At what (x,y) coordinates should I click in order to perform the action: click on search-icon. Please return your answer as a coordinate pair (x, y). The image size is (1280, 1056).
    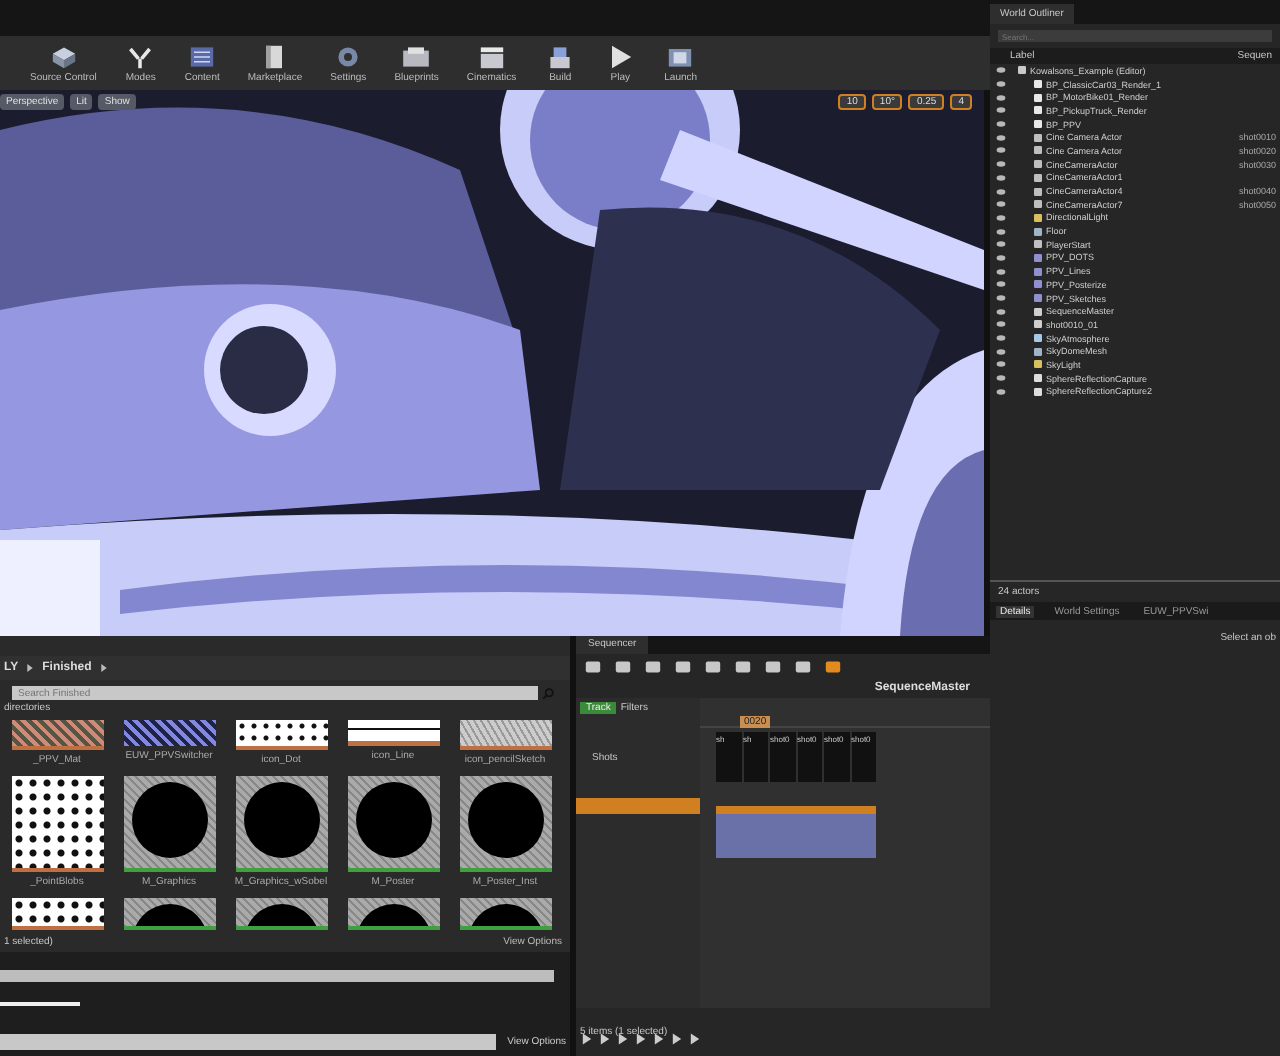
    Looking at the image, I should click on (548, 693).